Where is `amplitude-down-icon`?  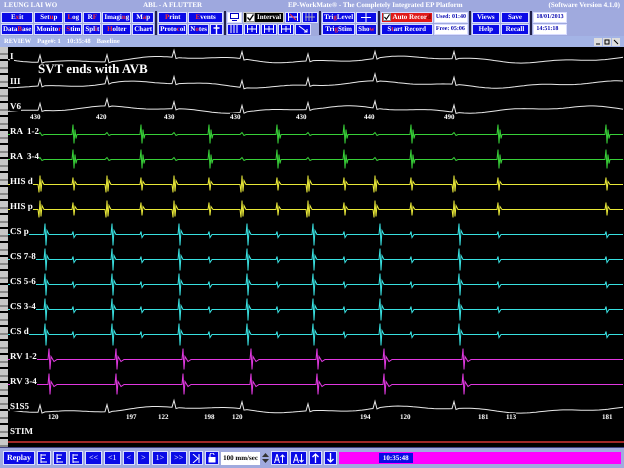 amplitude-down-icon is located at coordinates (298, 458).